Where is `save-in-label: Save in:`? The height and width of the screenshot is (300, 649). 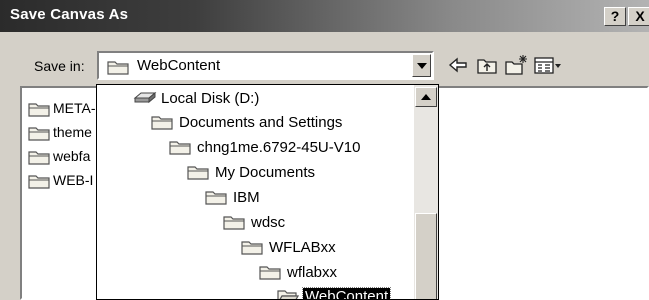 save-in-label: Save in: is located at coordinates (59, 66).